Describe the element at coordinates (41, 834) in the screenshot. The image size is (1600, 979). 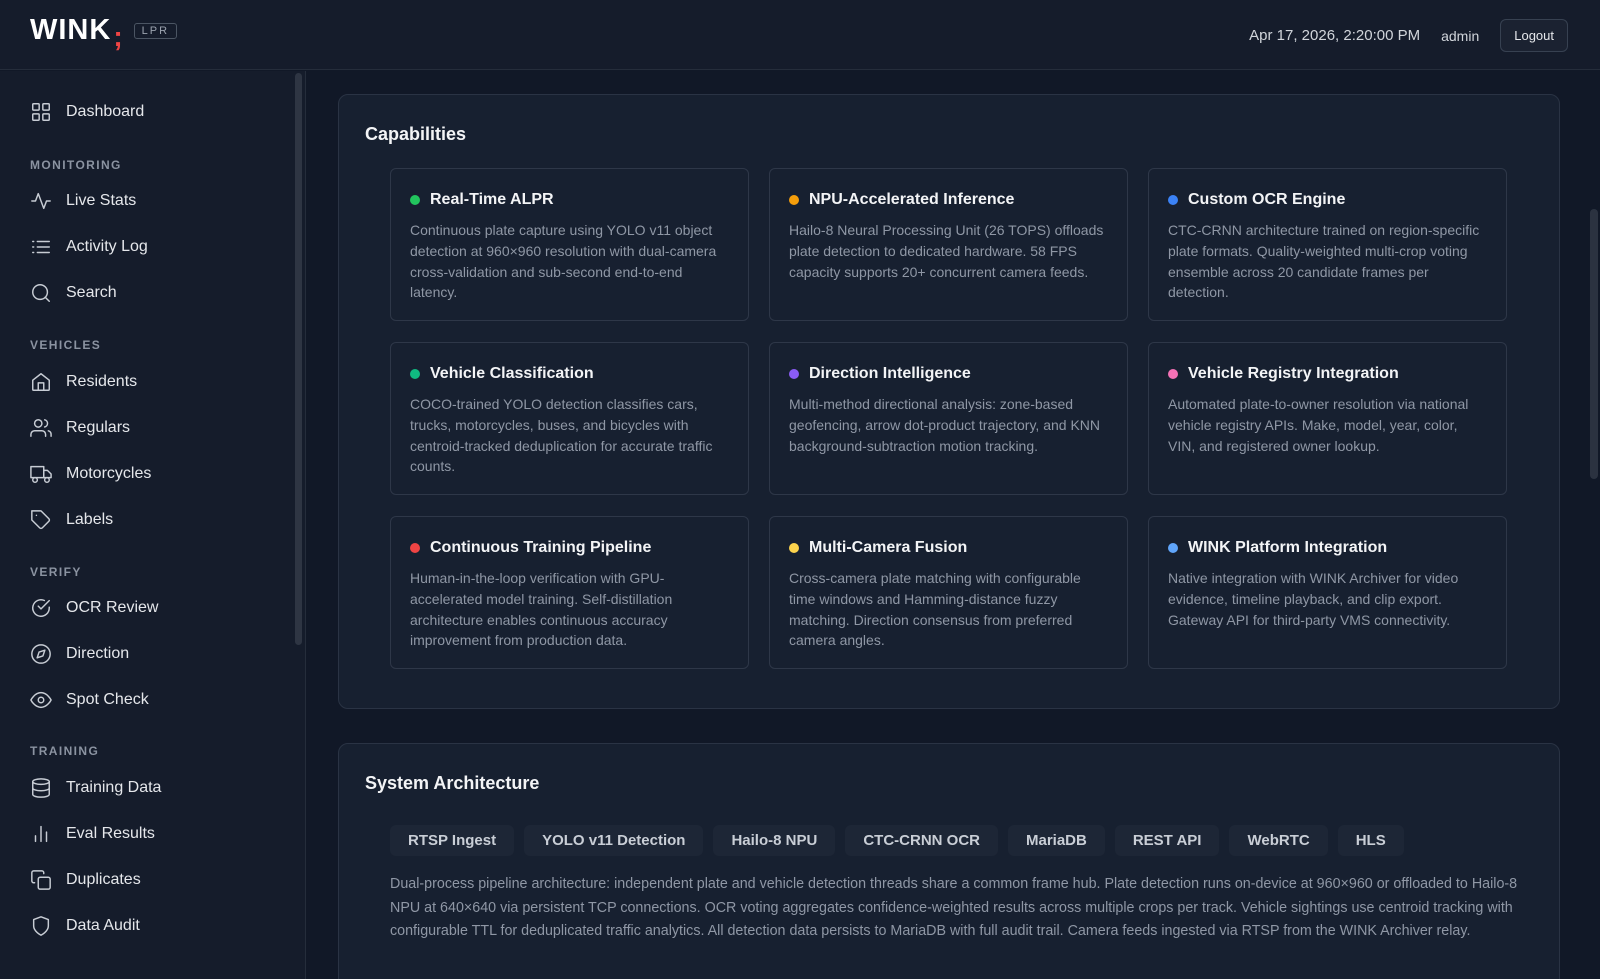
I see `bar-chart-icon` at that location.